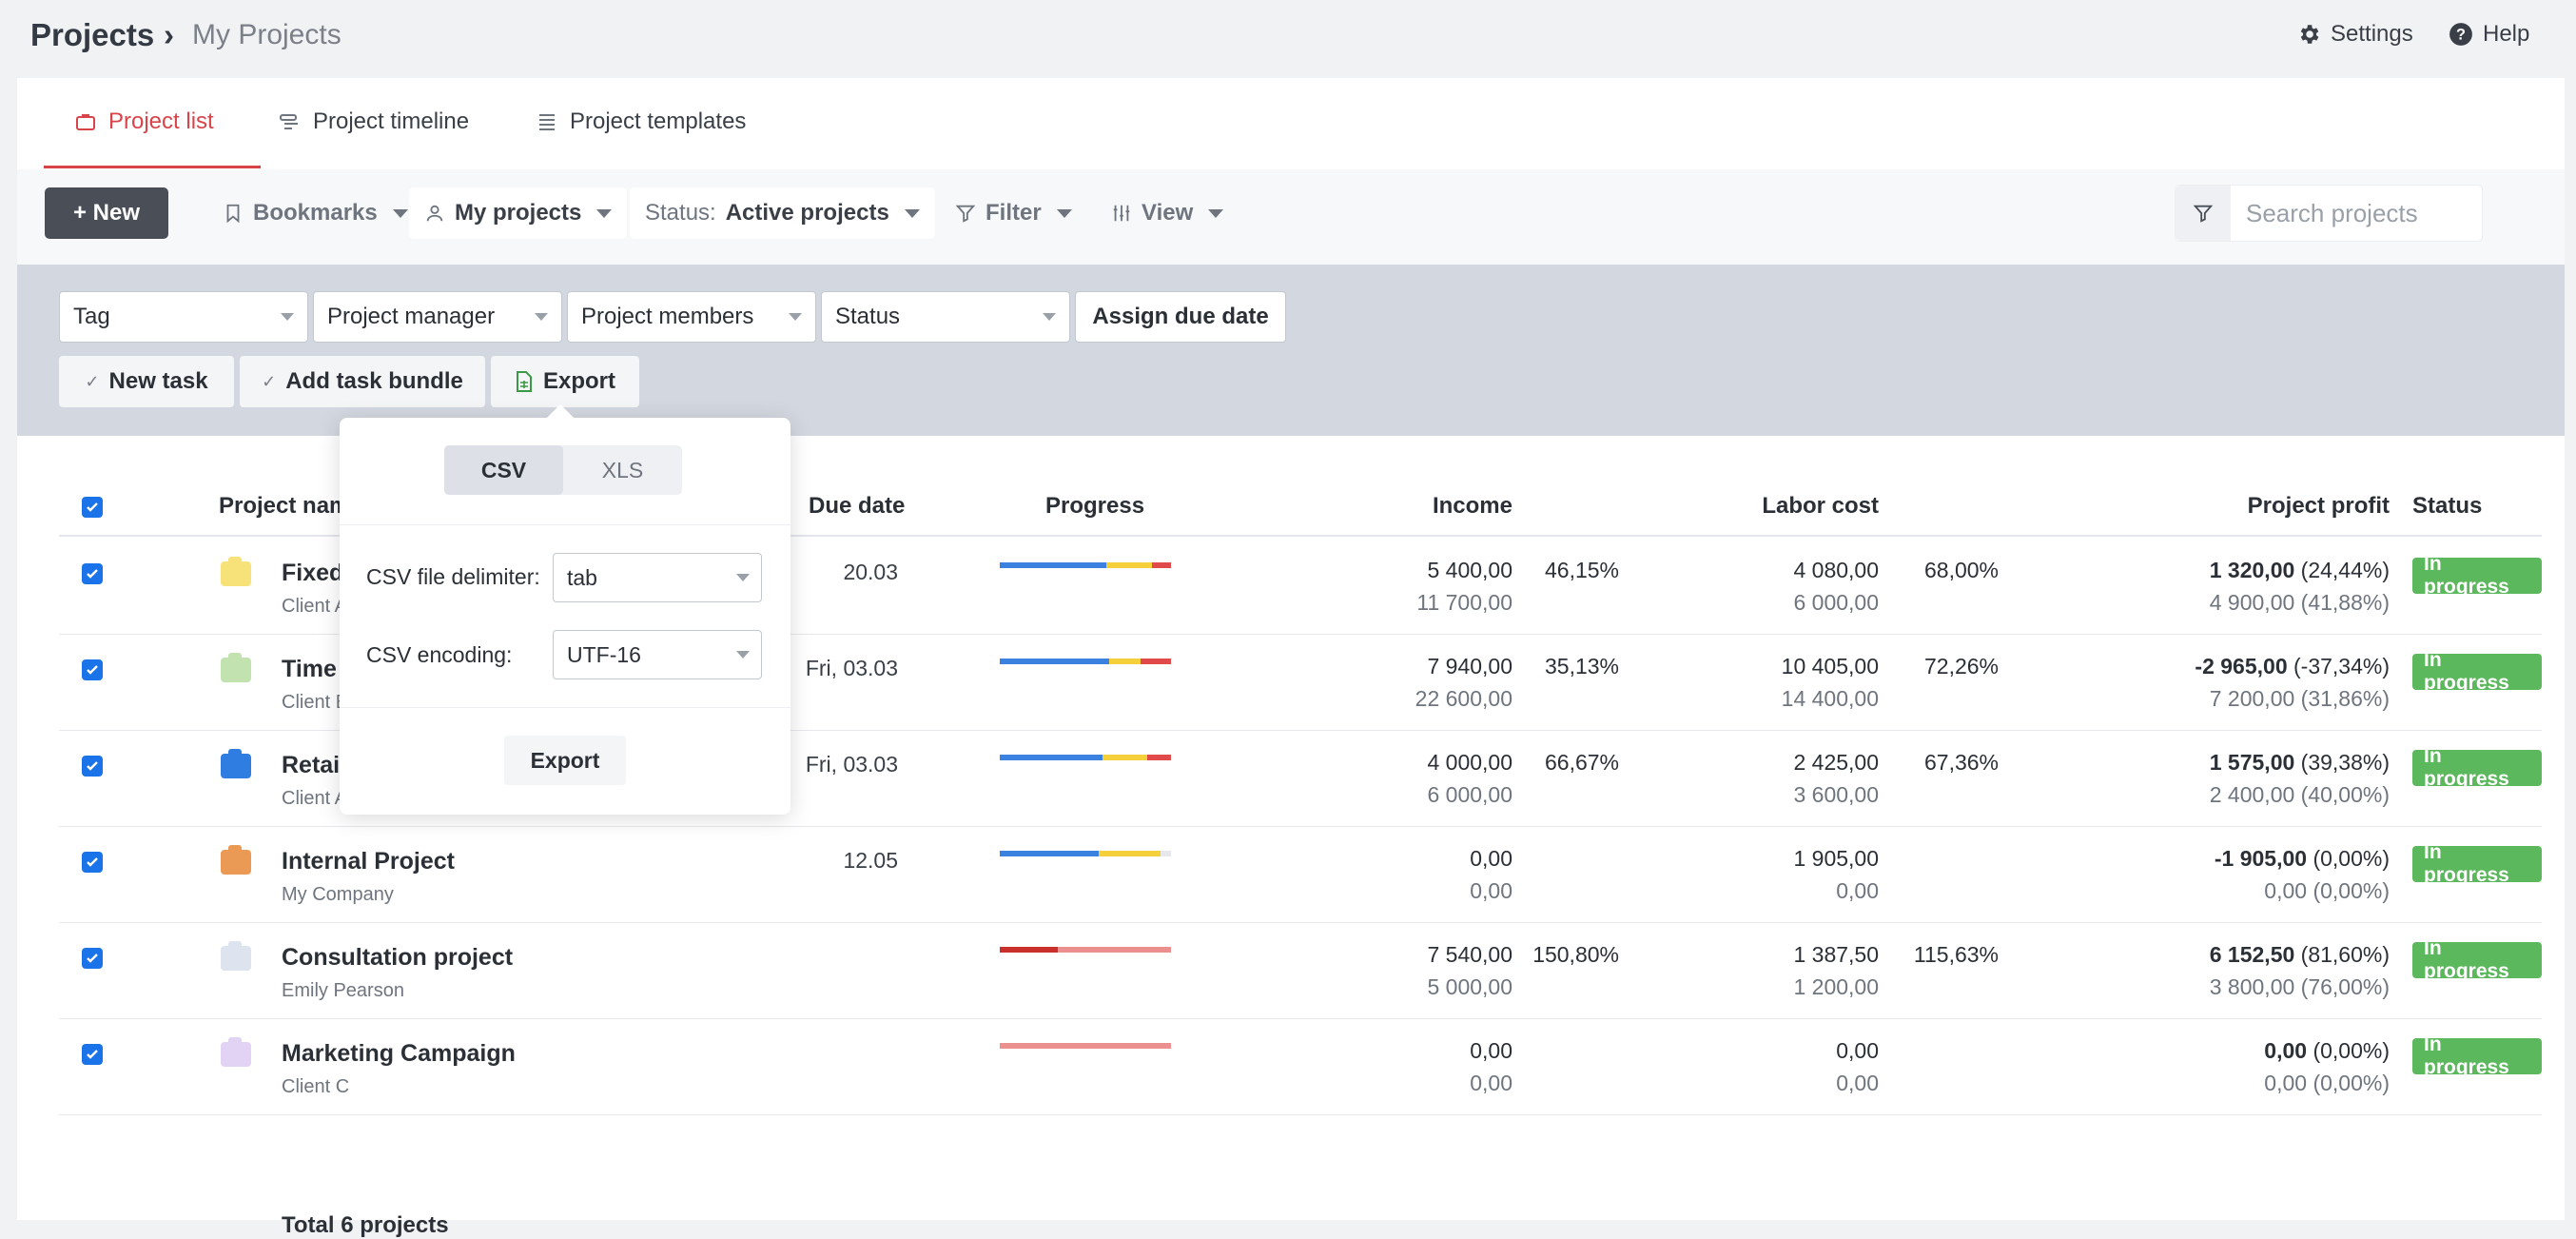 The height and width of the screenshot is (1239, 2576). What do you see at coordinates (946, 317) in the screenshot?
I see `status-select: Status` at bounding box center [946, 317].